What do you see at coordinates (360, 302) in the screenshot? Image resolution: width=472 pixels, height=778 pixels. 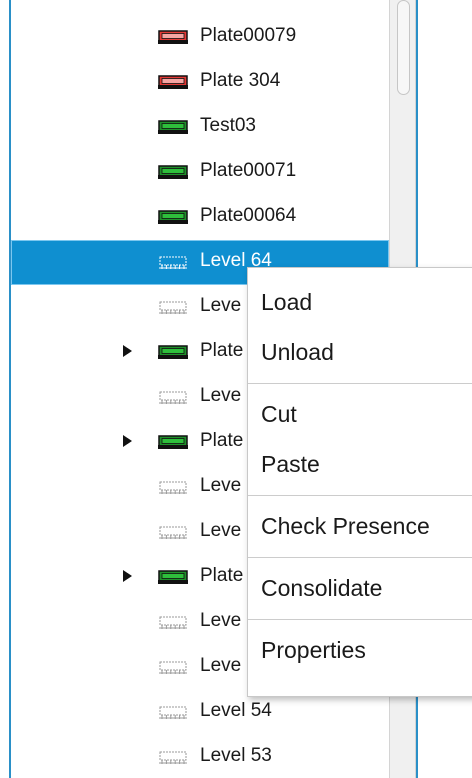 I see `menu-item-load: Load` at bounding box center [360, 302].